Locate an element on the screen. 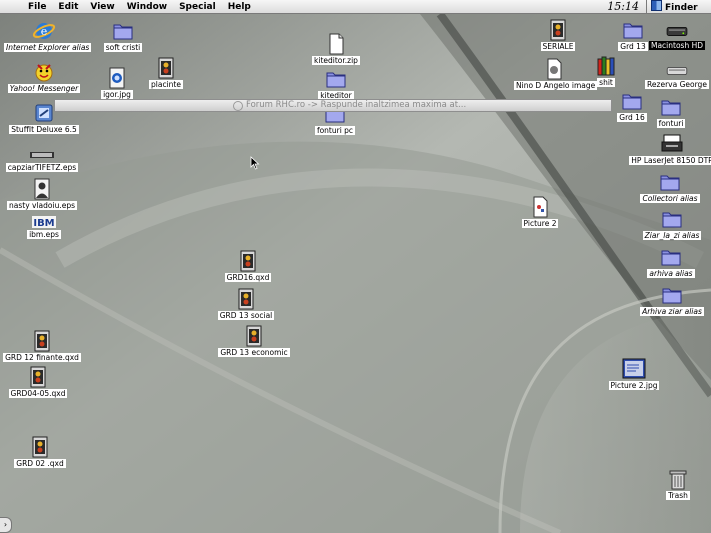 The height and width of the screenshot is (533, 711). document-icon is located at coordinates (336, 44).